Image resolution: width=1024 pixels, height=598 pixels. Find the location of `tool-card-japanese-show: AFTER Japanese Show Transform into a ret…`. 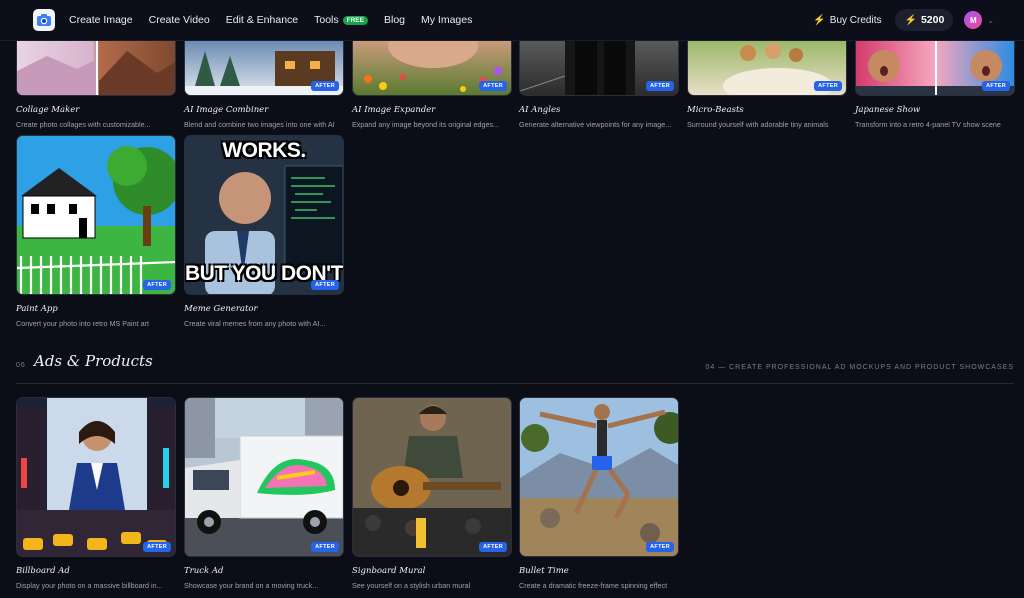

tool-card-japanese-show: AFTER Japanese Show Transform into a ret… is located at coordinates (935, 85).